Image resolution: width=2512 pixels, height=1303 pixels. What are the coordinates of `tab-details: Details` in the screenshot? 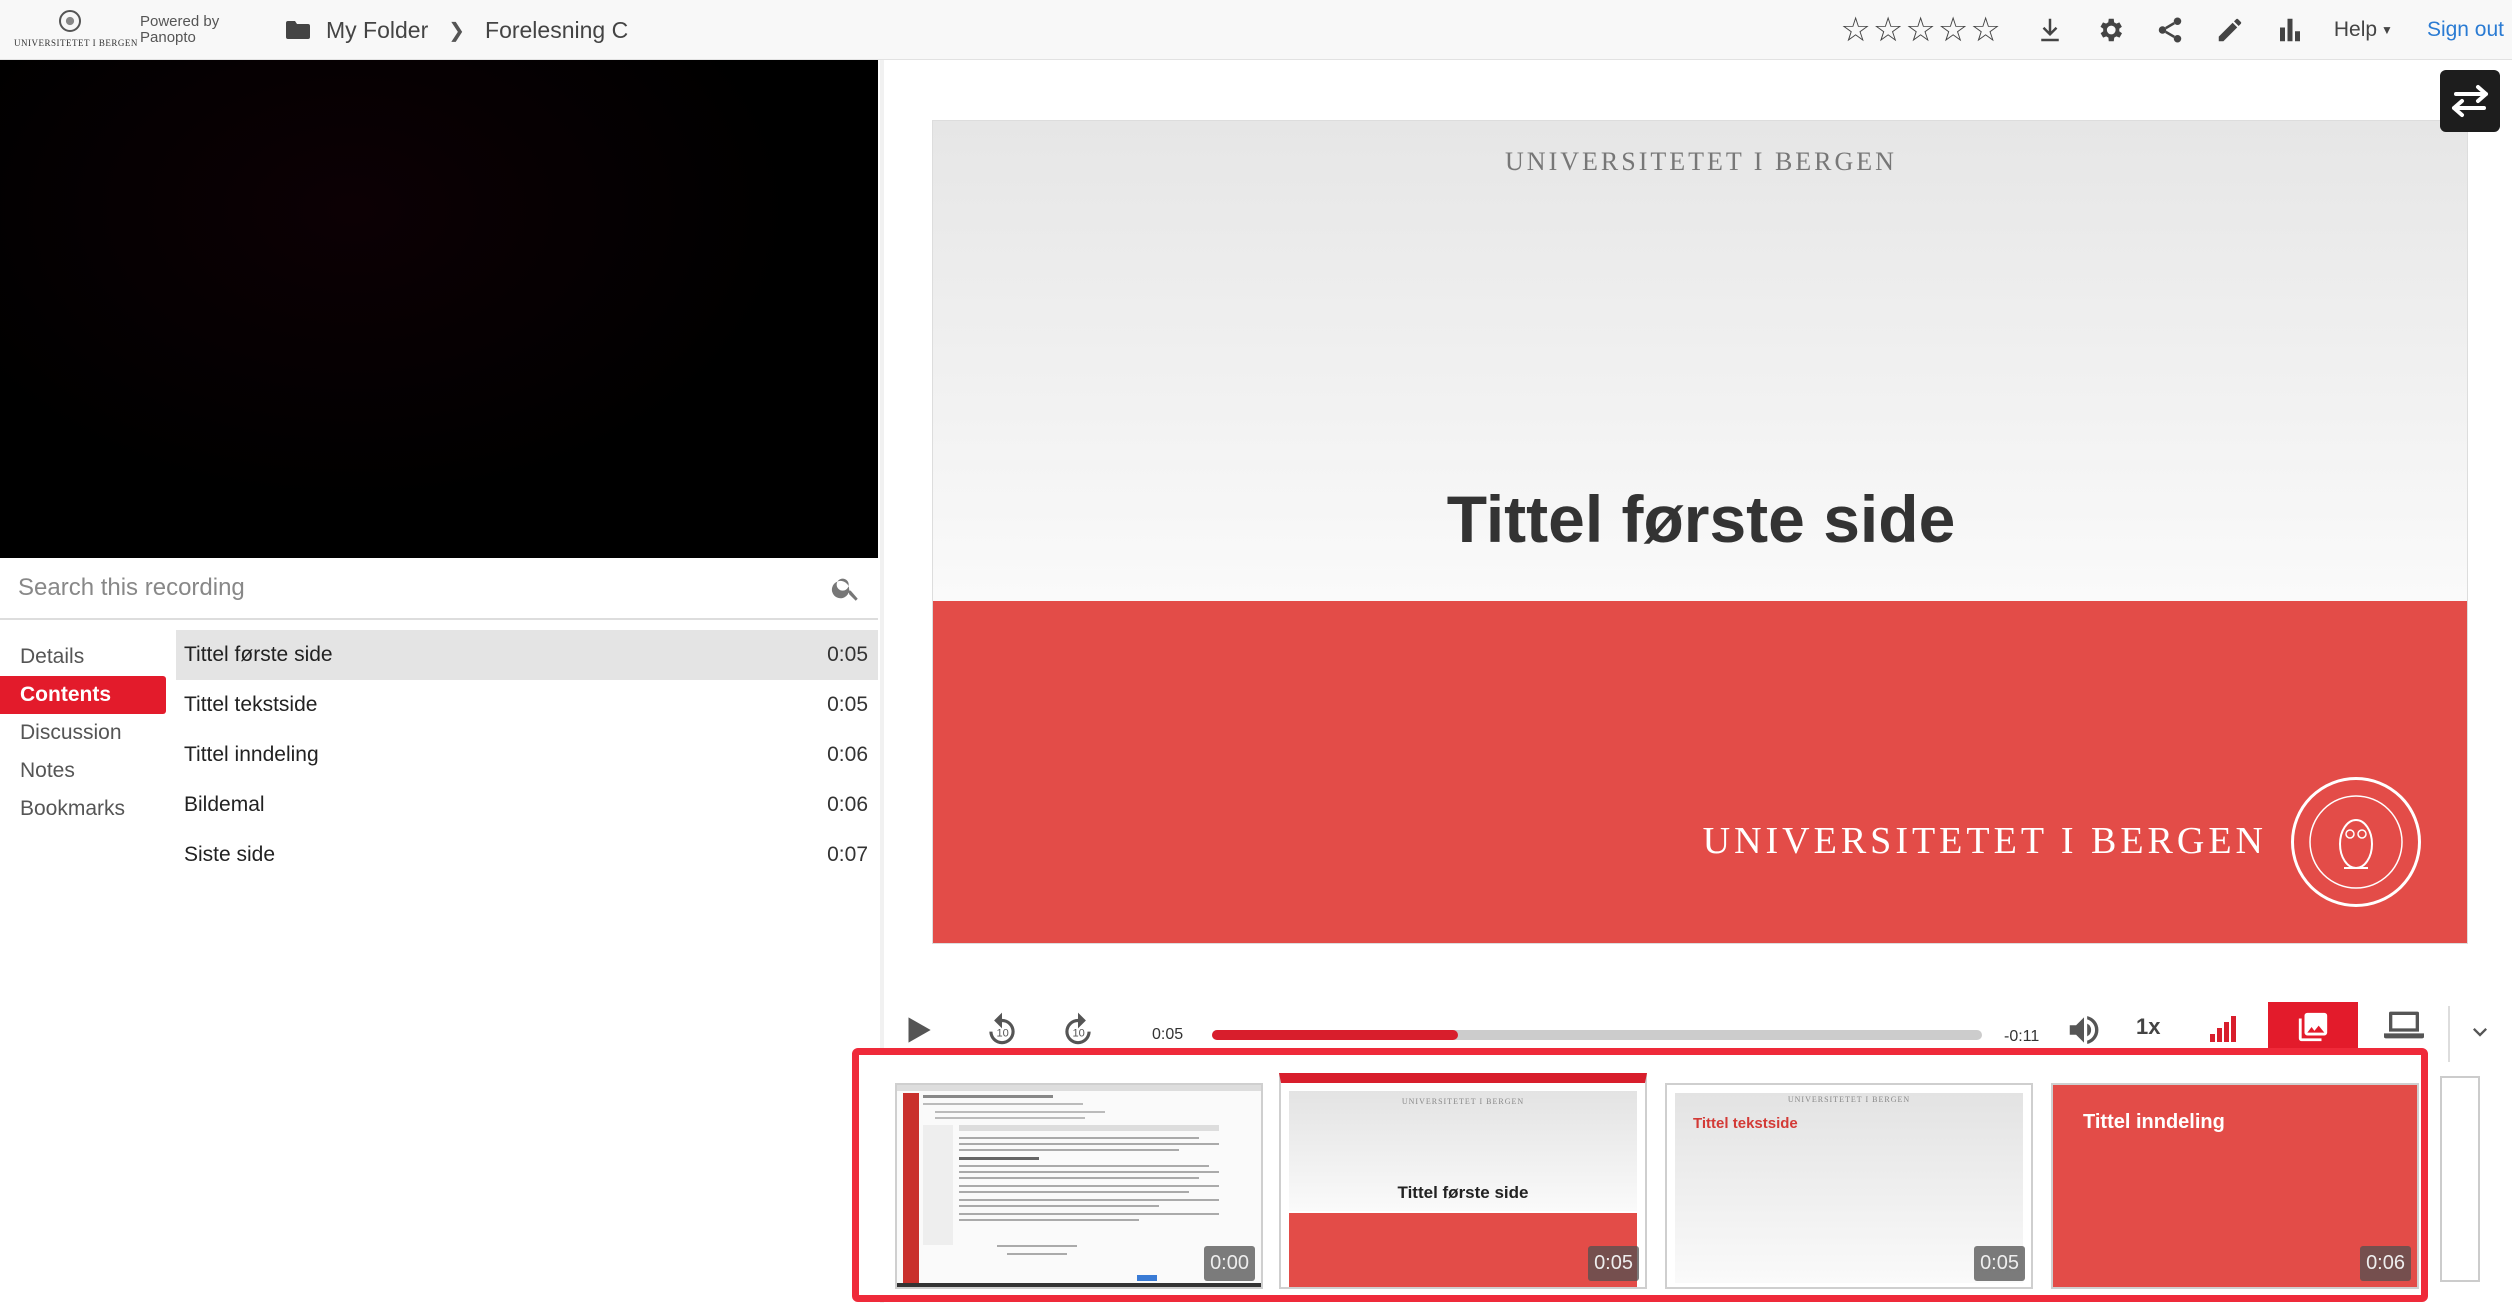 It's located at (83, 657).